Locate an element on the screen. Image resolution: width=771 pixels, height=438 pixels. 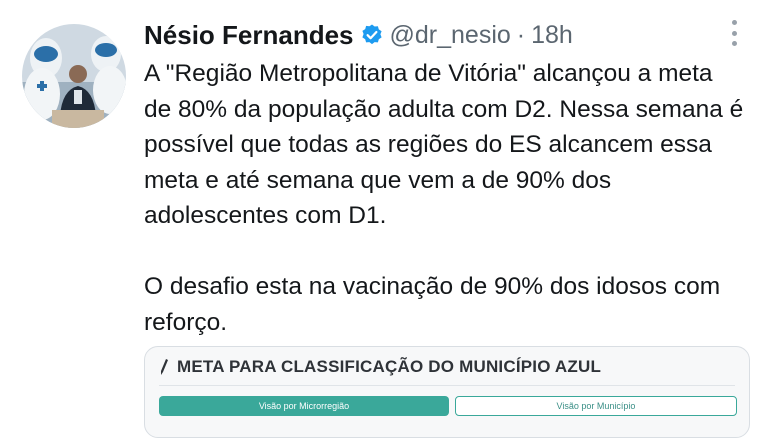
more-options-icon is located at coordinates (734, 33).